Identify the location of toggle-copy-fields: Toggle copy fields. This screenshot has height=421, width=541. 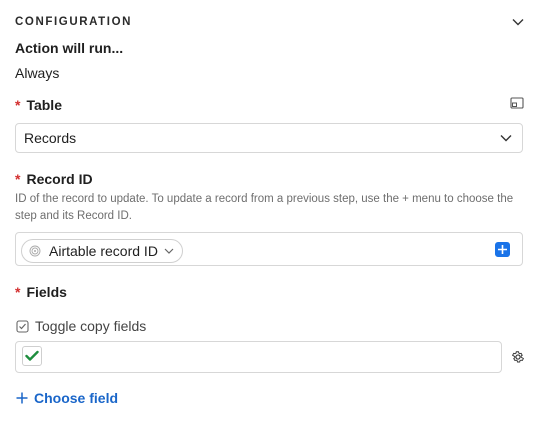
(81, 326).